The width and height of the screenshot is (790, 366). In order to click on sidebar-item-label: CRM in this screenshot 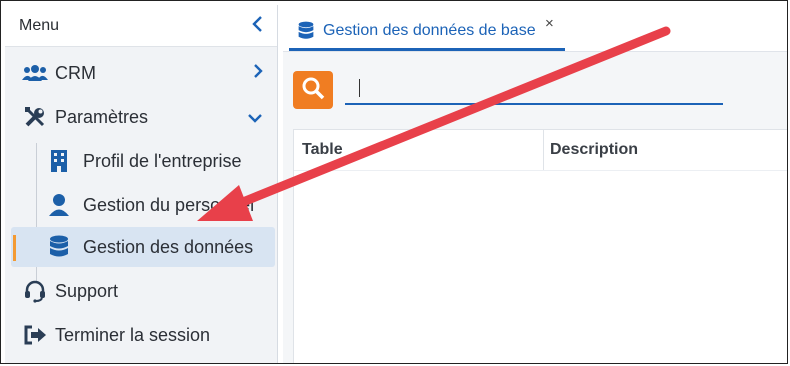, I will do `click(75, 72)`.